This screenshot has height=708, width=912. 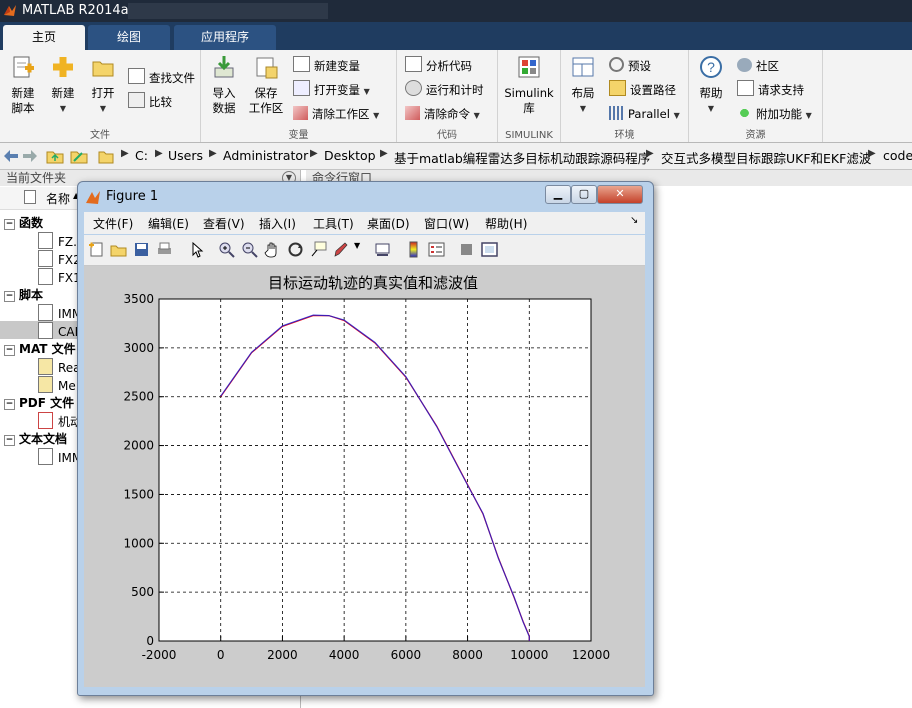 What do you see at coordinates (350, 155) in the screenshot?
I see `crumb-desktop: Desktop` at bounding box center [350, 155].